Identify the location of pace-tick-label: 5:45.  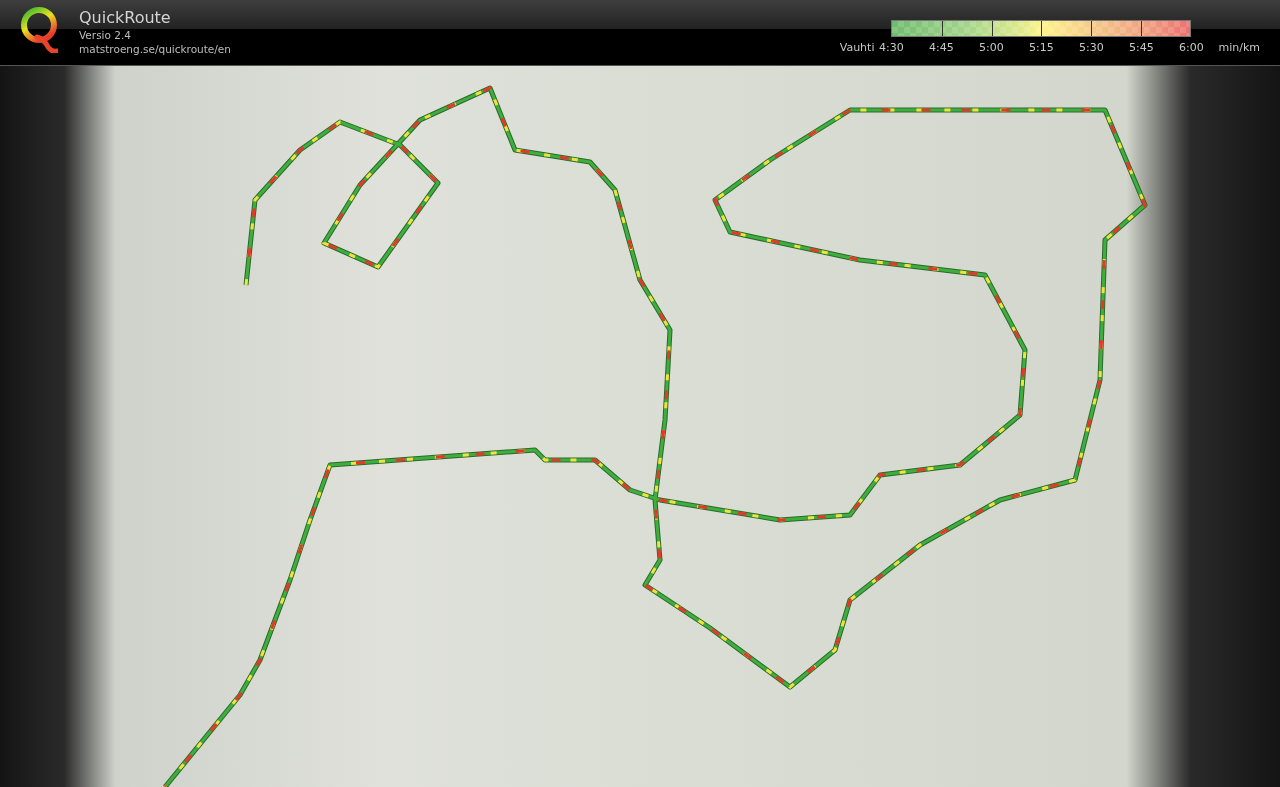
(1141, 47).